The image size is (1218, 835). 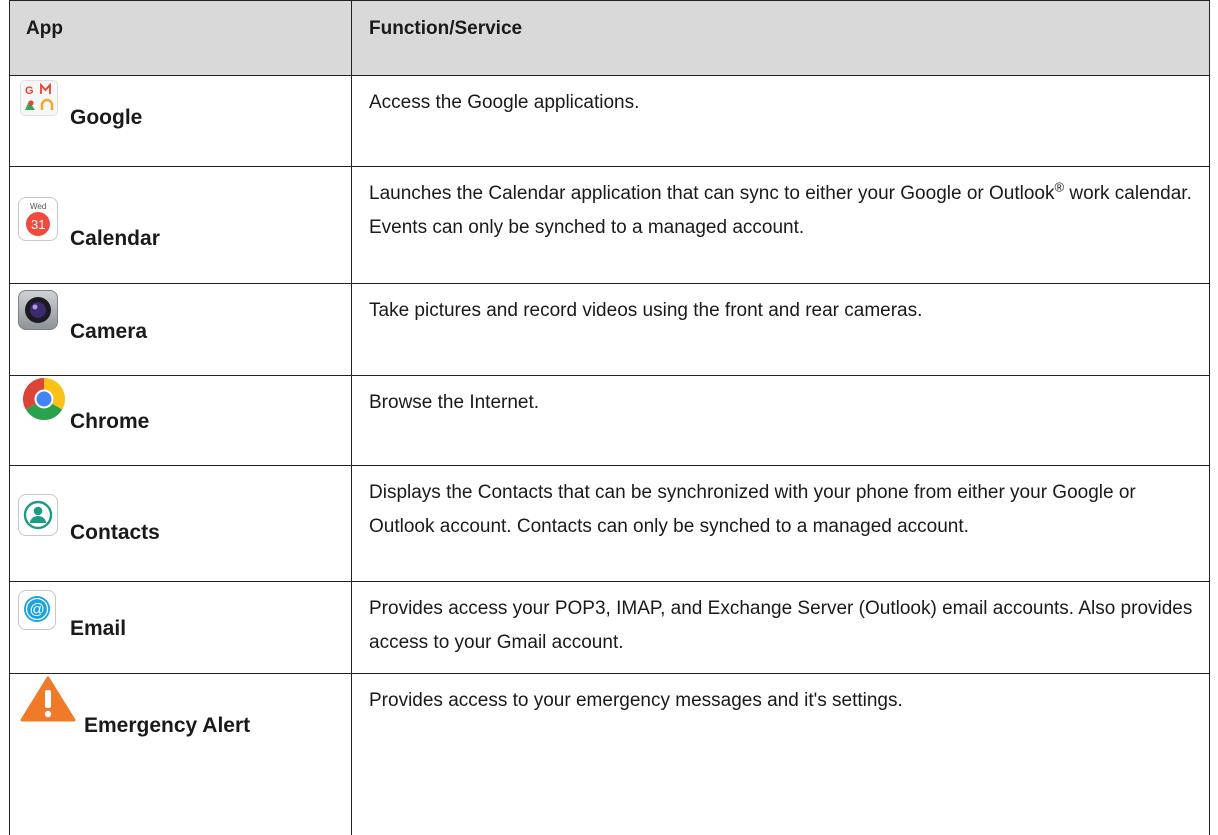 I want to click on table-header-row: App Function/Service, so click(x=610, y=38).